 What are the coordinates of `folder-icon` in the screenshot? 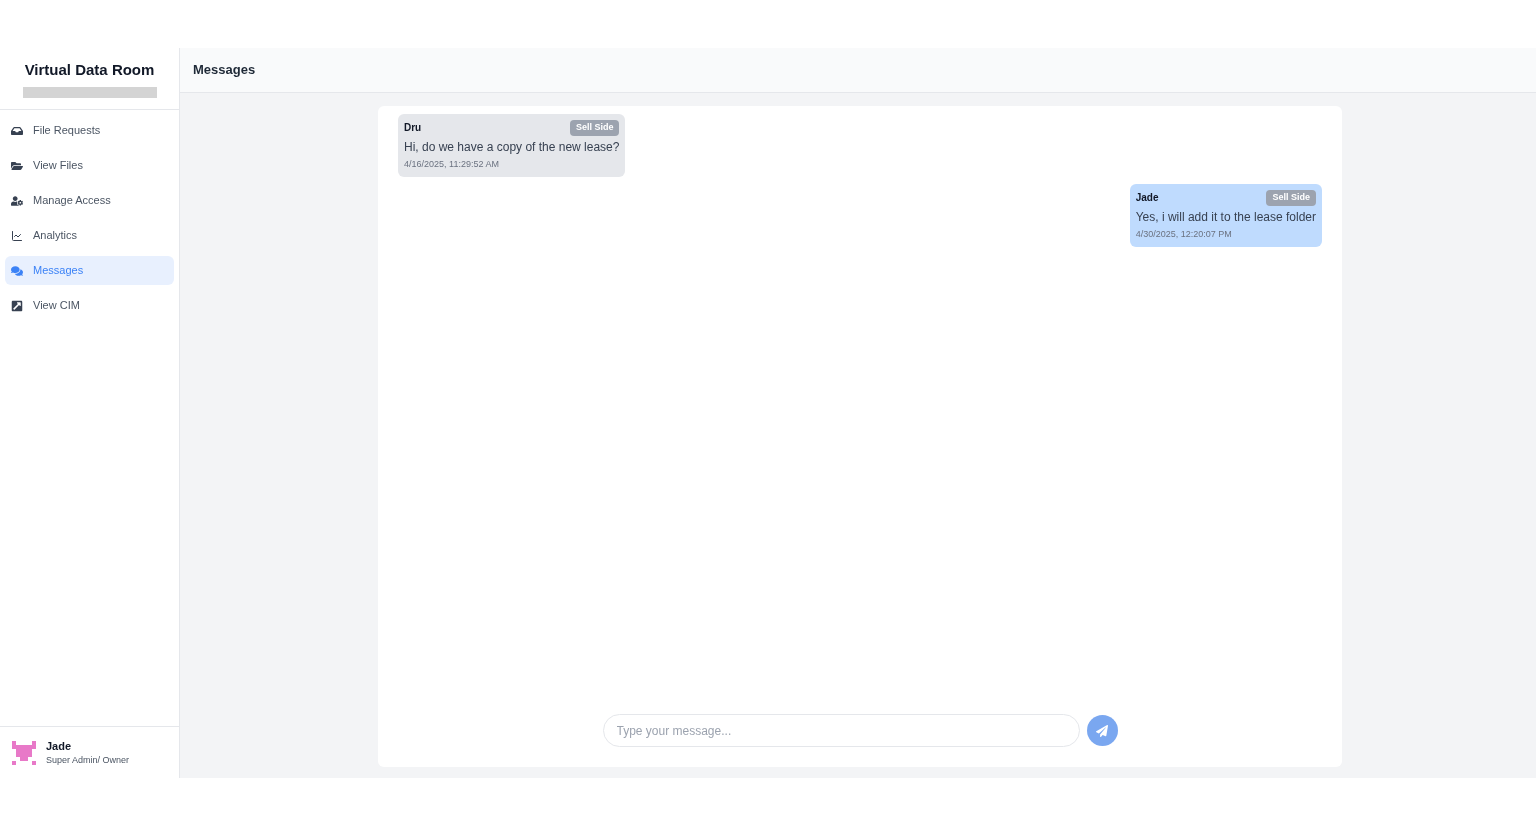 It's located at (17, 165).